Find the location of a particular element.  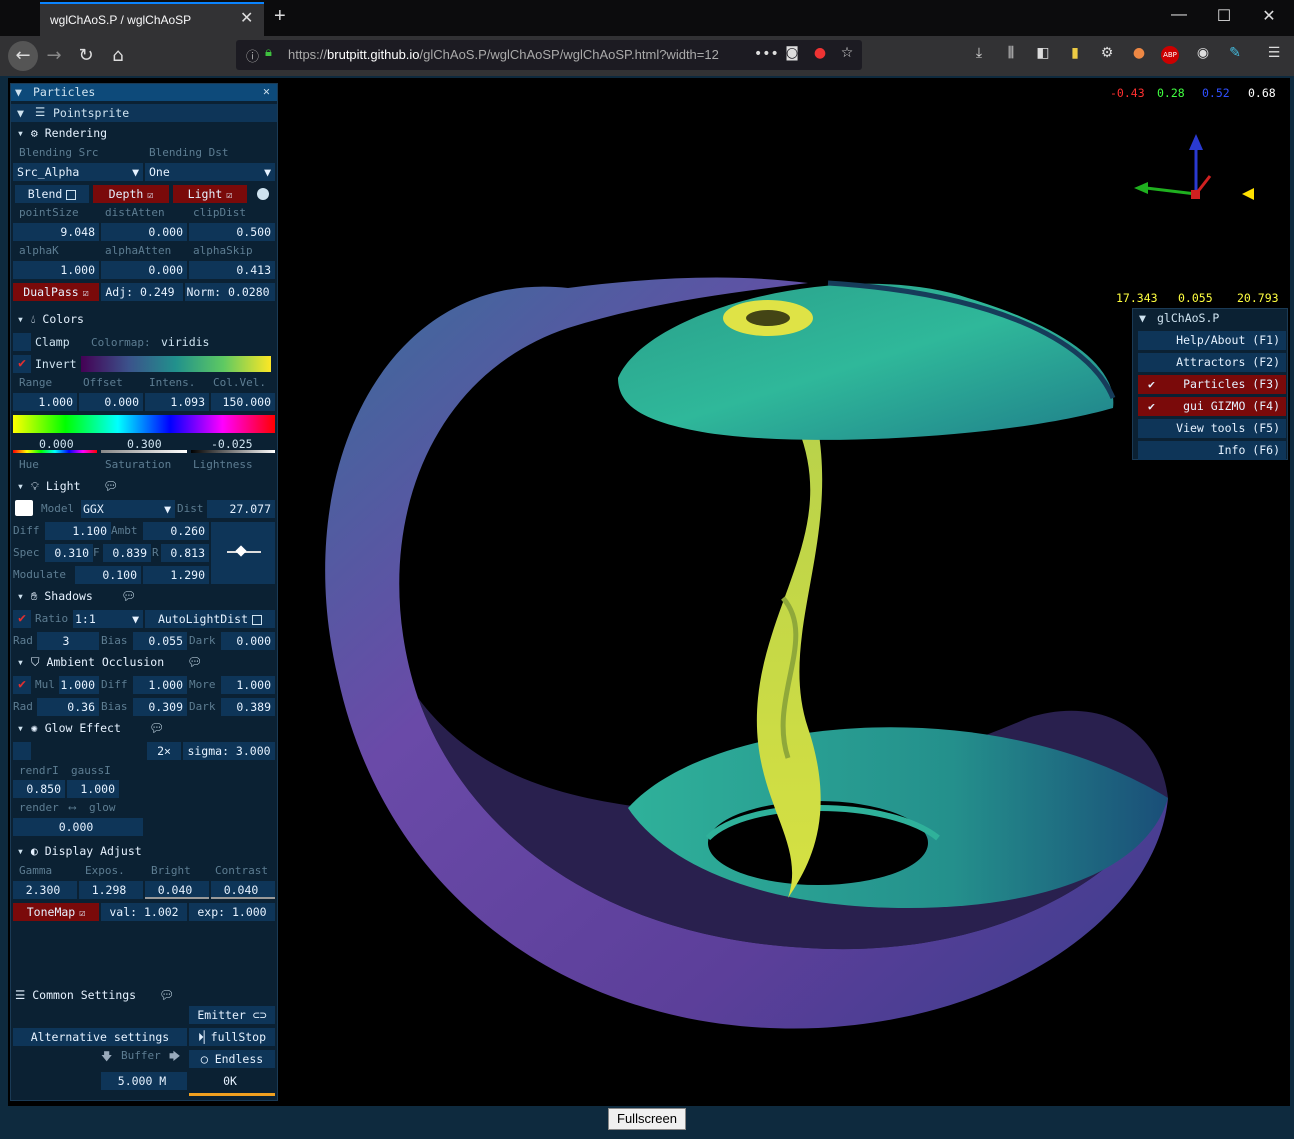

blend-src-select: Src_Alpha ▼ is located at coordinates (78, 172).